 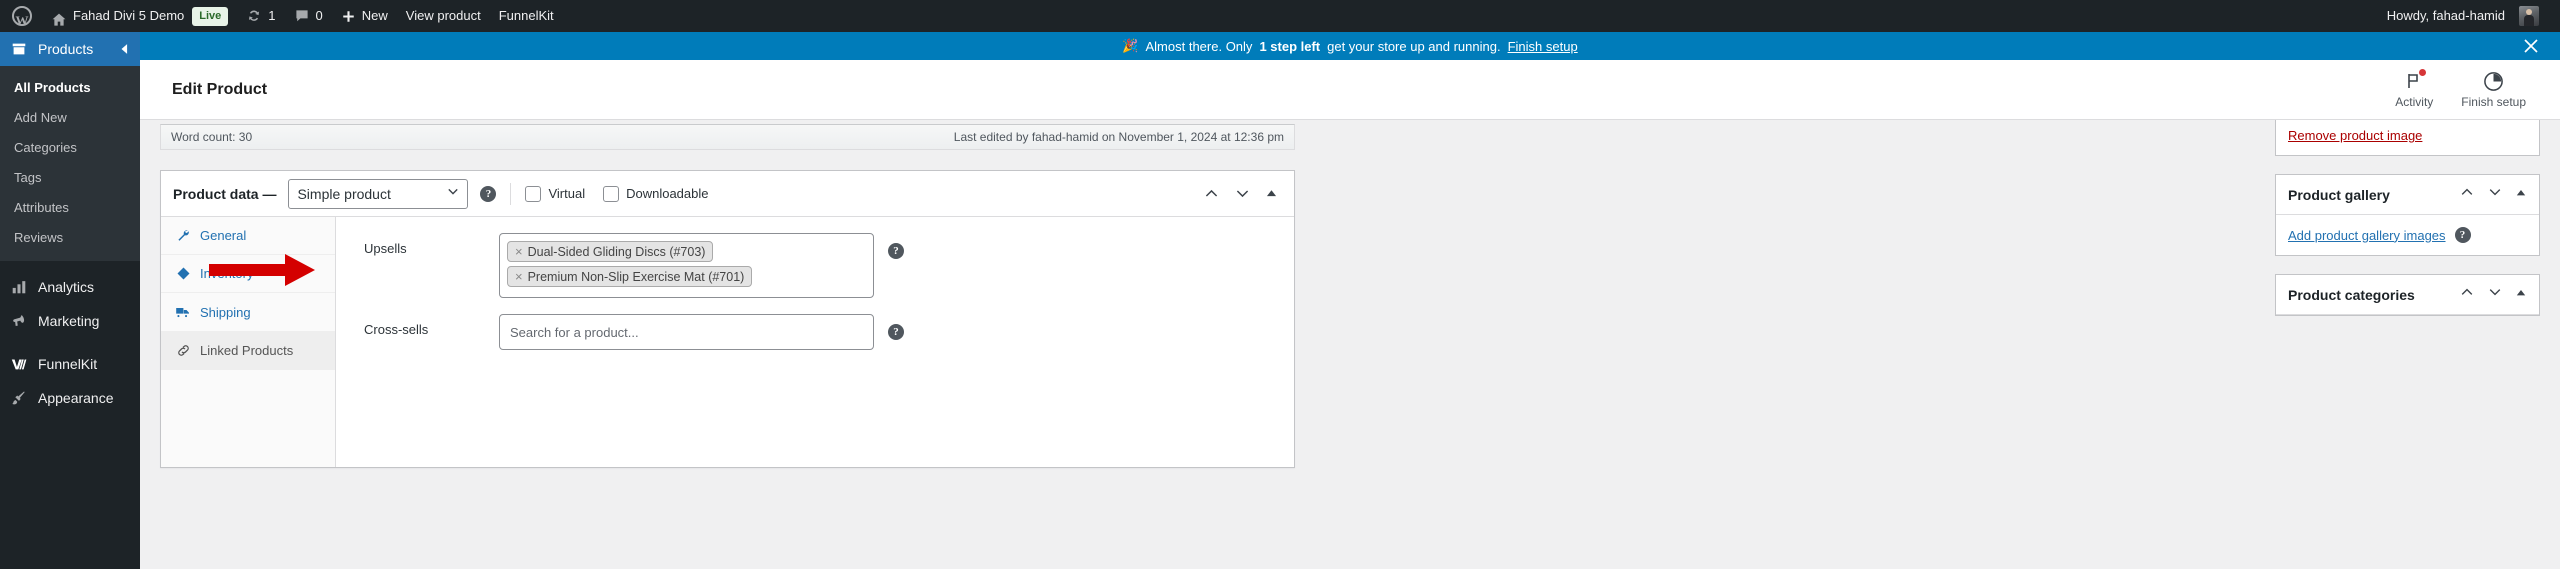 I want to click on header-divider, so click(x=511, y=193).